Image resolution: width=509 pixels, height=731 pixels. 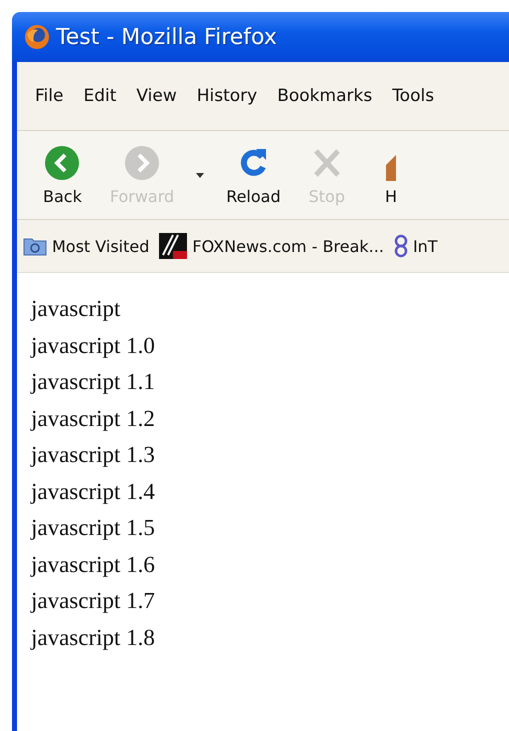 I want to click on menu-item: File, so click(x=49, y=96).